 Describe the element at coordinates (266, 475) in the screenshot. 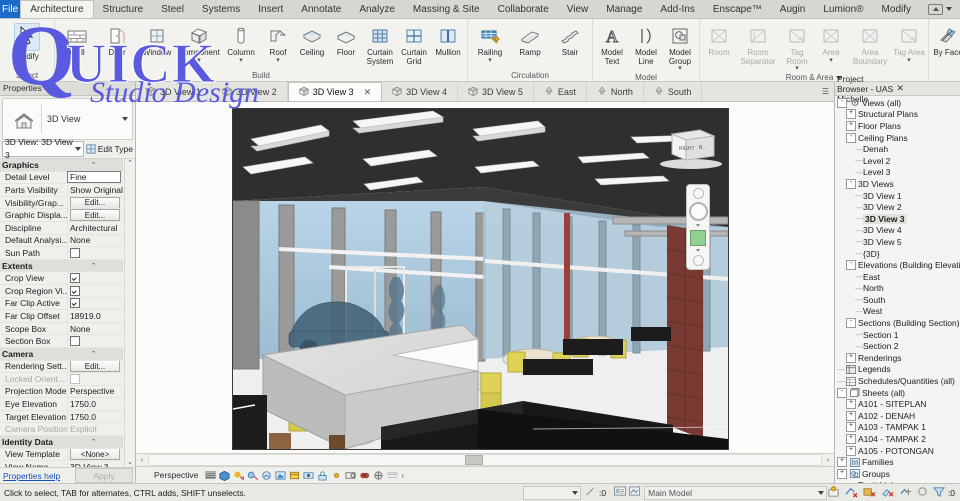

I see `rendering-dialog-icon` at that location.